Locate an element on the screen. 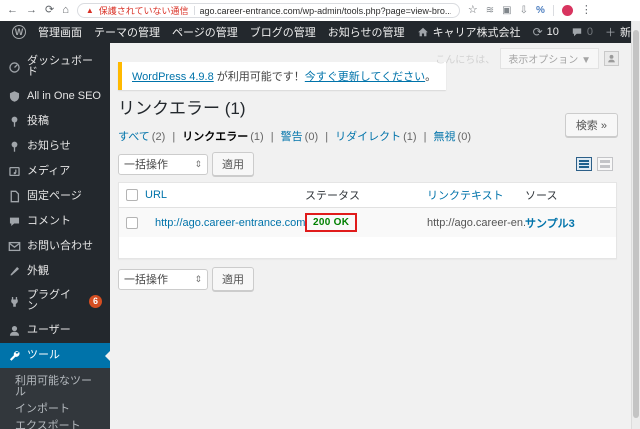 The height and width of the screenshot is (429, 640). admin-bar-comments: 0 is located at coordinates (582, 32).